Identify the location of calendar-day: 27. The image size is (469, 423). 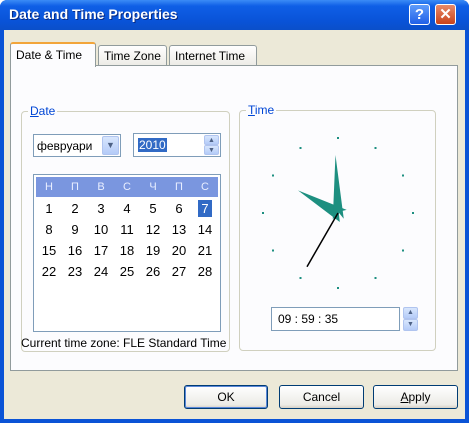
(179, 272).